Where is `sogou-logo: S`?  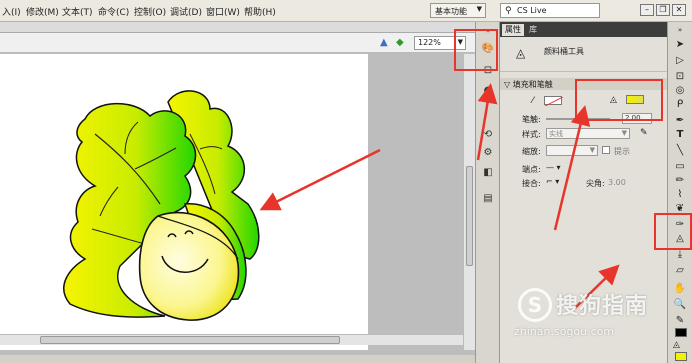 sogou-logo: S is located at coordinates (535, 305).